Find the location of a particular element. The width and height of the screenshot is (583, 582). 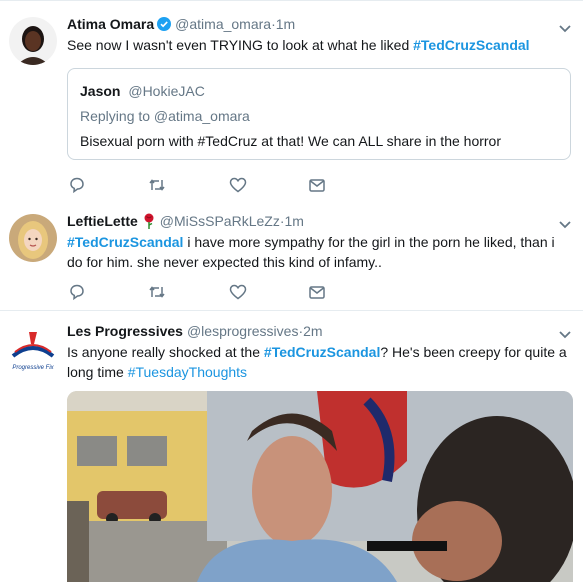

display-name: Les Progressives is located at coordinates (125, 331).